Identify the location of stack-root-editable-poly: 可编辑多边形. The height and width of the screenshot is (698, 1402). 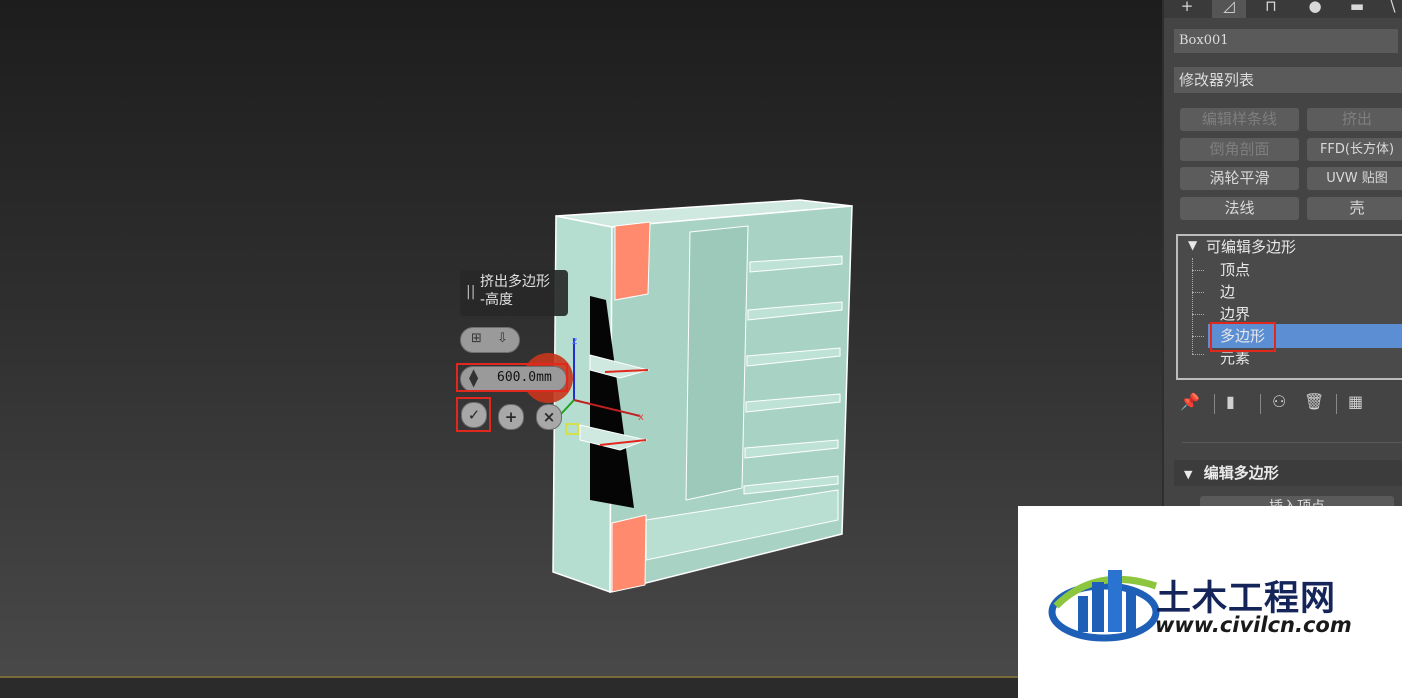
(1251, 246).